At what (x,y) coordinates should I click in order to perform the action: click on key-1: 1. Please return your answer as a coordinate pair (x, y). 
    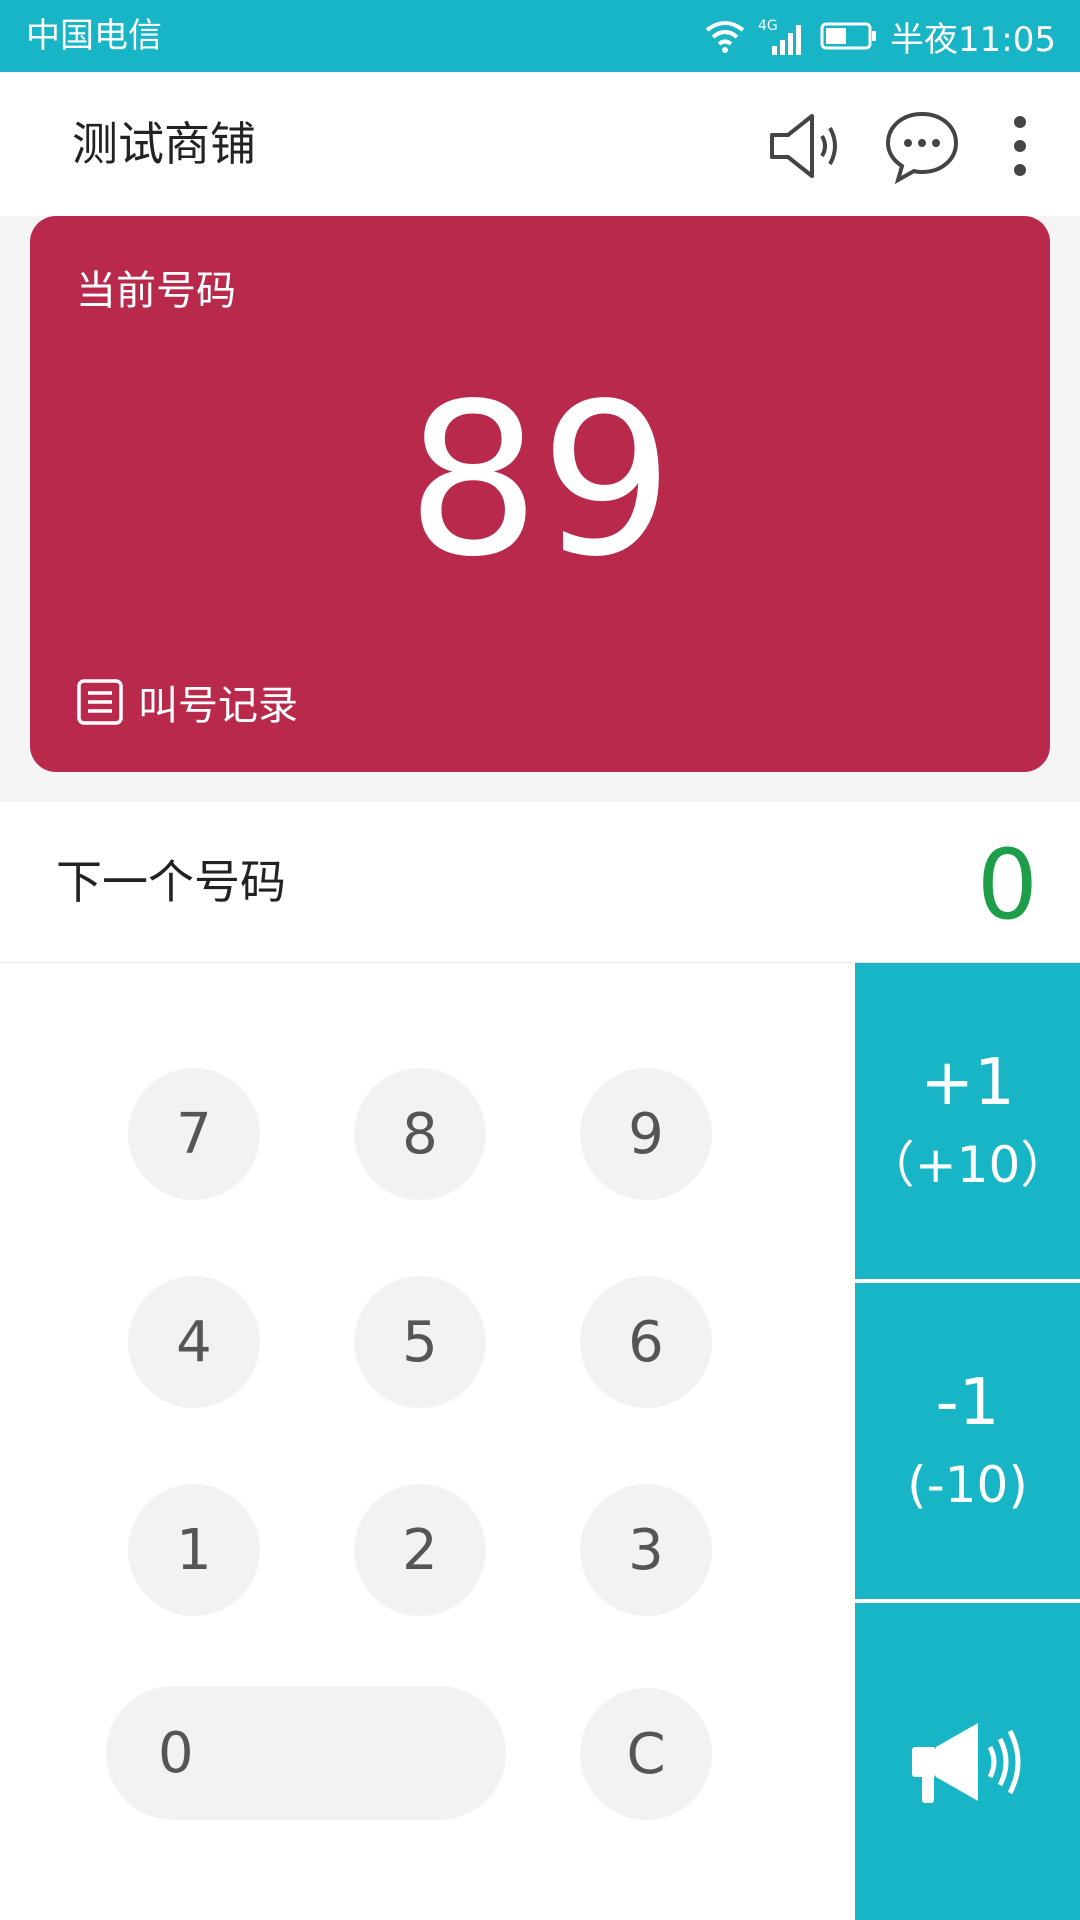
    Looking at the image, I should click on (194, 1550).